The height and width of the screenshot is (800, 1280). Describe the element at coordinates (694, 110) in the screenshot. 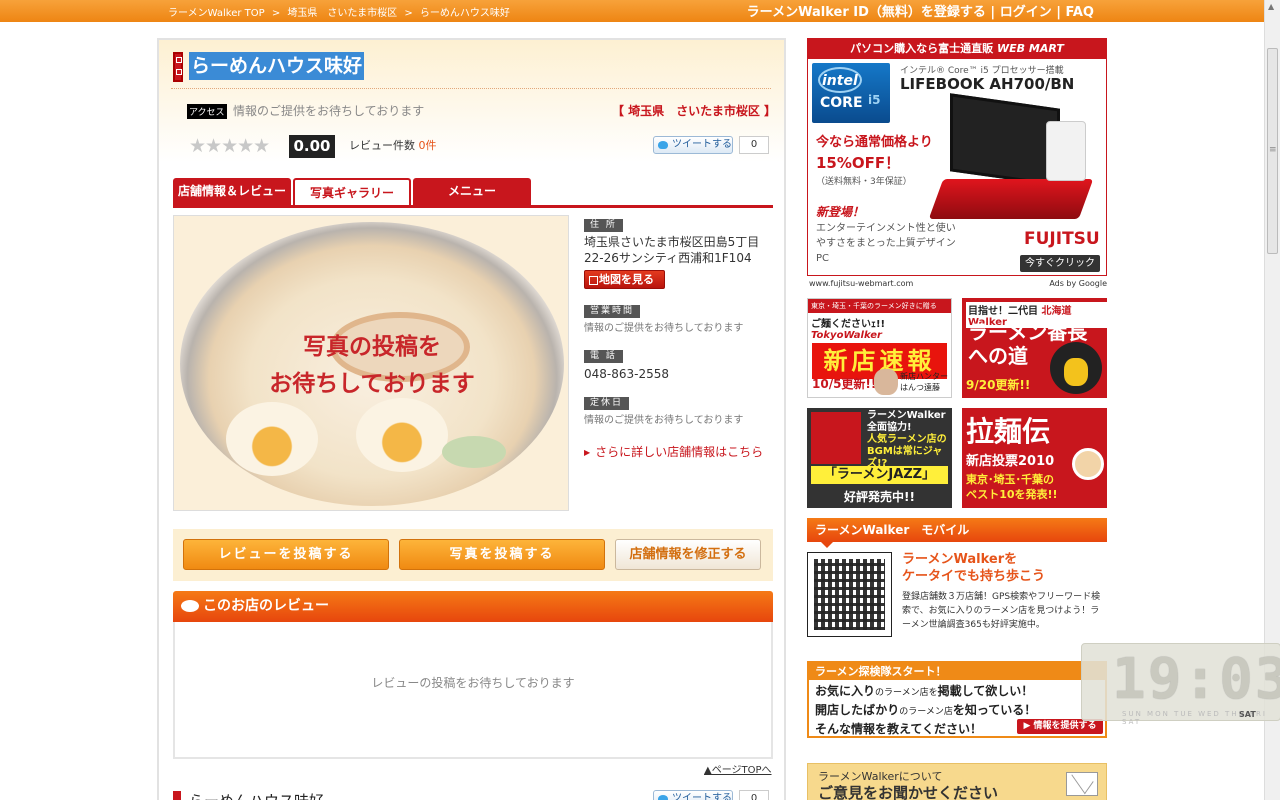

I see `area-link: 【 埼玉県 さいたま市桜区 】` at that location.